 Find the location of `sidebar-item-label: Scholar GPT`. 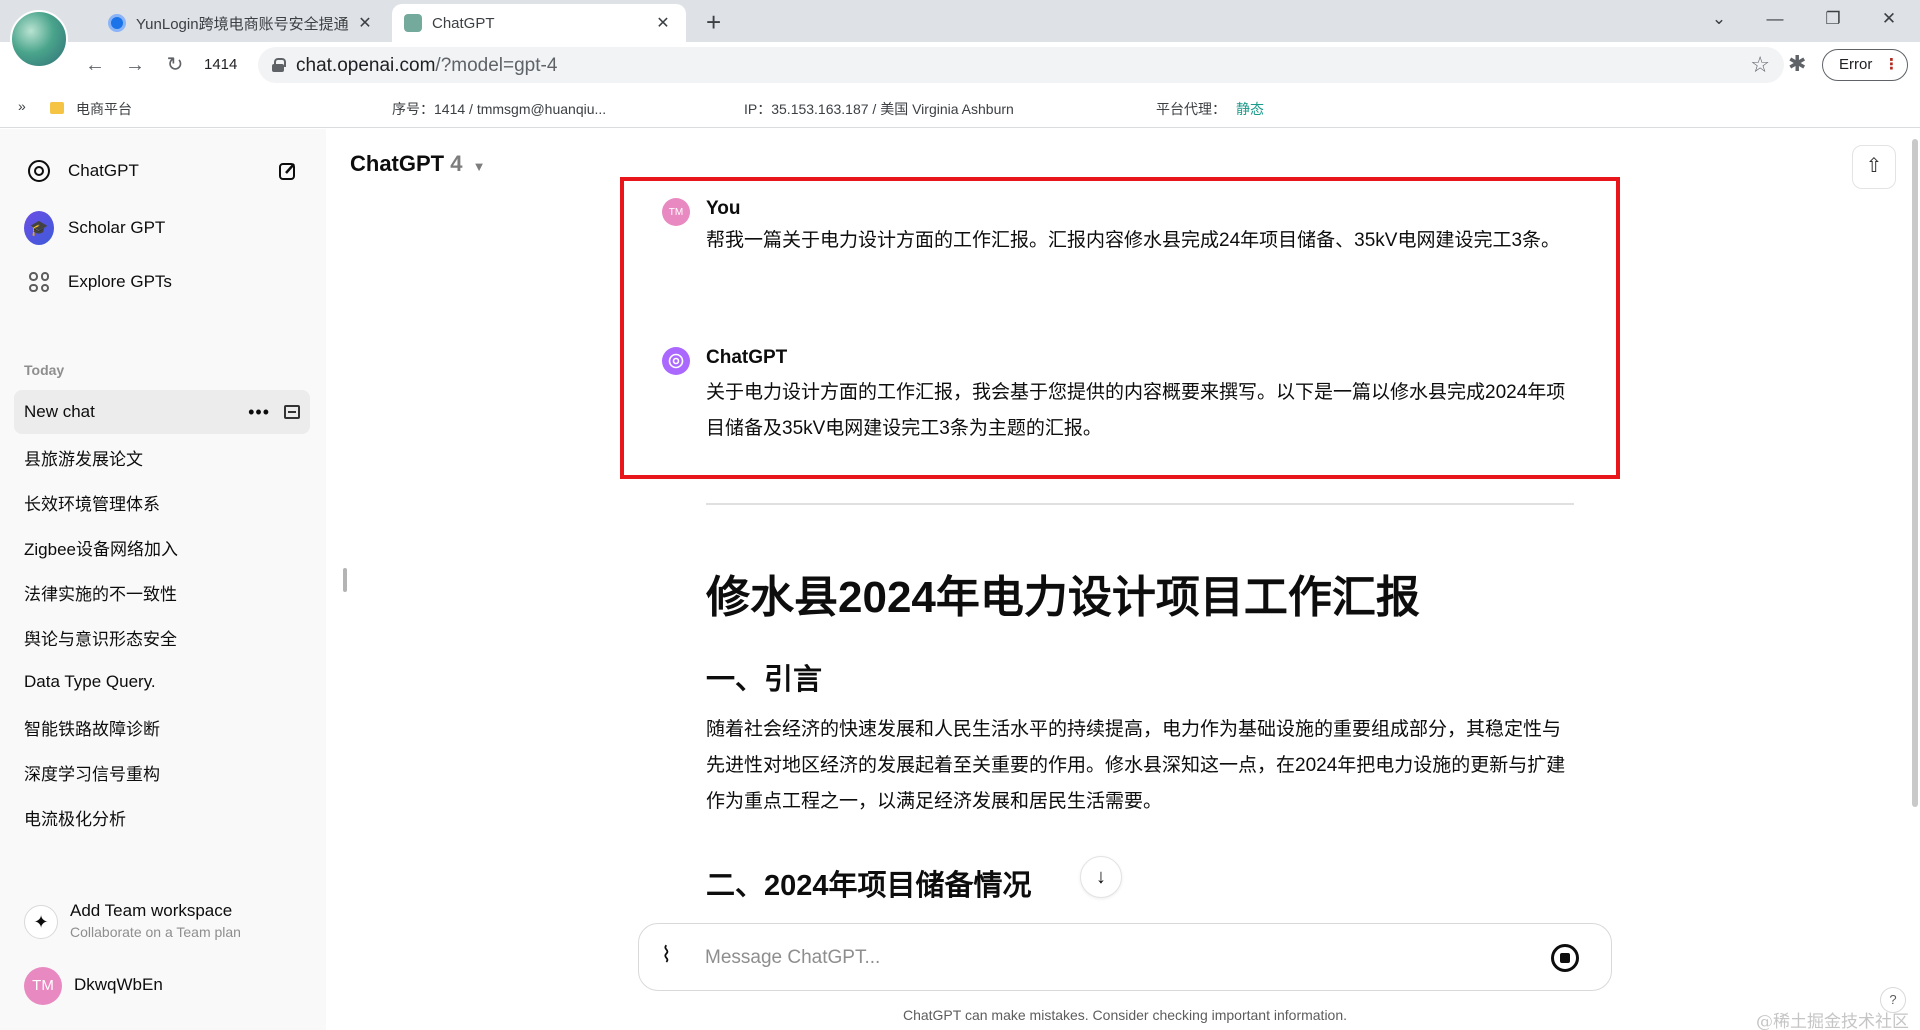

sidebar-item-label: Scholar GPT is located at coordinates (117, 227).